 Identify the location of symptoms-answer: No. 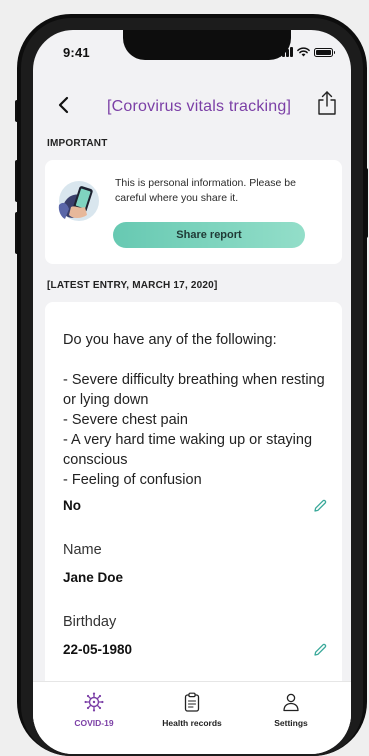
(72, 505).